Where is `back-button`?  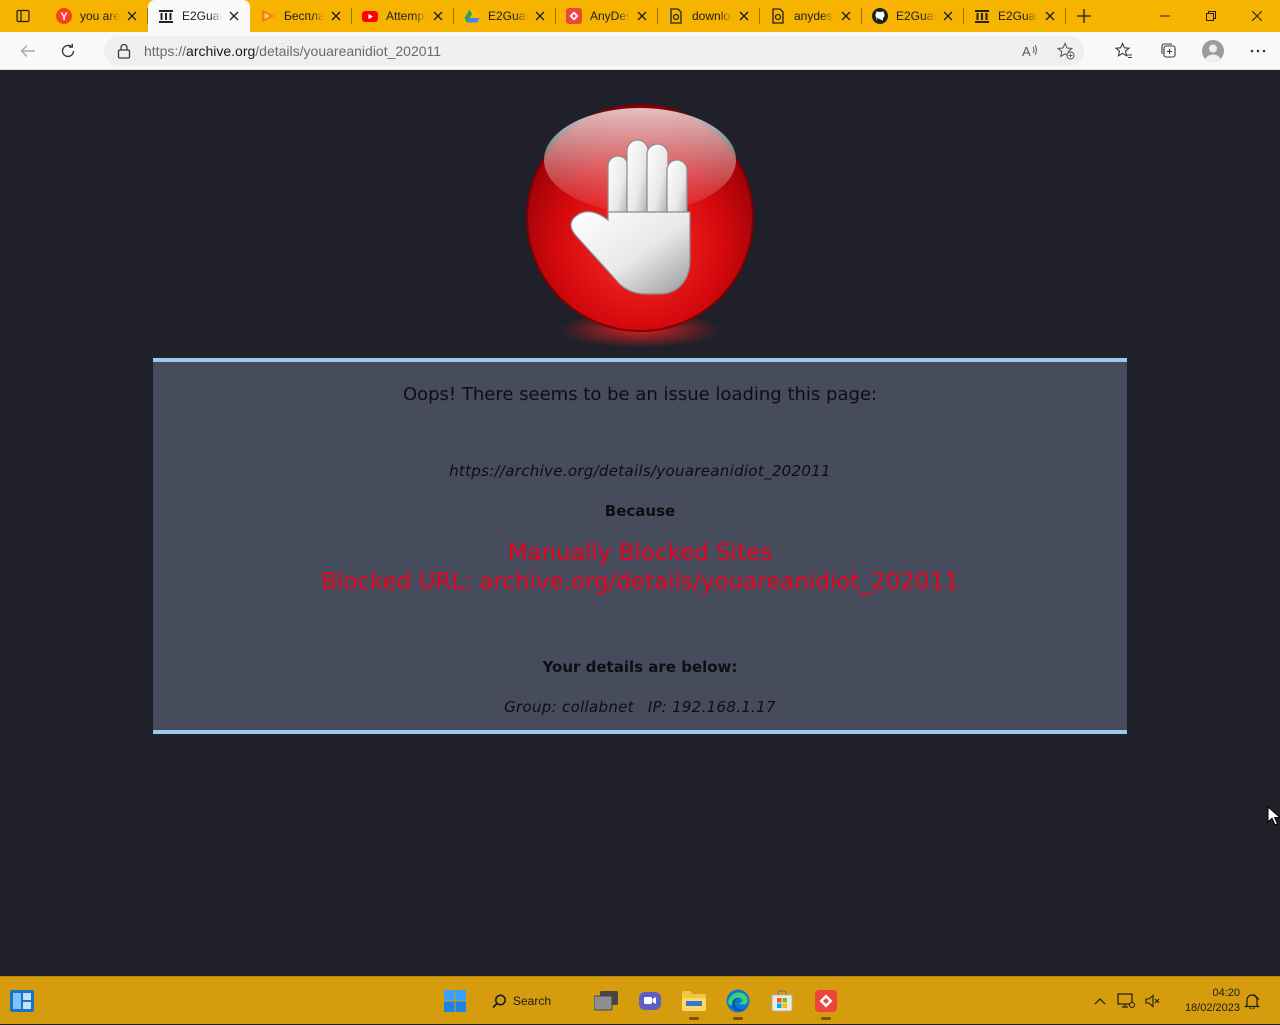
back-button is located at coordinates (28, 51).